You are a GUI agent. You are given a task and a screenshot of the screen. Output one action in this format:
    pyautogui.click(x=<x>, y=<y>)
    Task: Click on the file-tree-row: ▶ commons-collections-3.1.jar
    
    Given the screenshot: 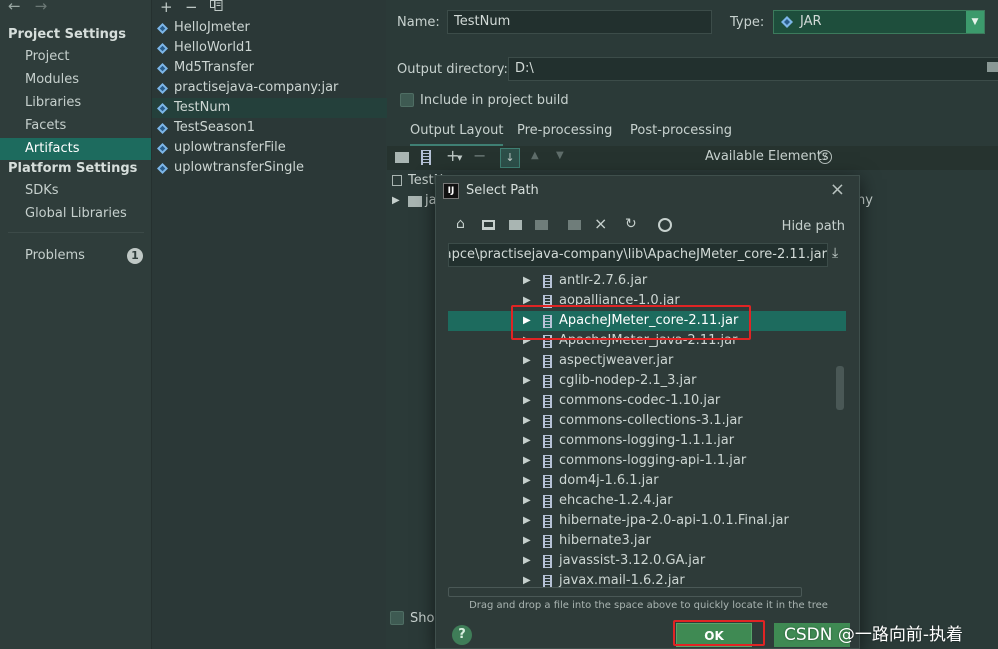 What is the action you would take?
    pyautogui.click(x=647, y=421)
    